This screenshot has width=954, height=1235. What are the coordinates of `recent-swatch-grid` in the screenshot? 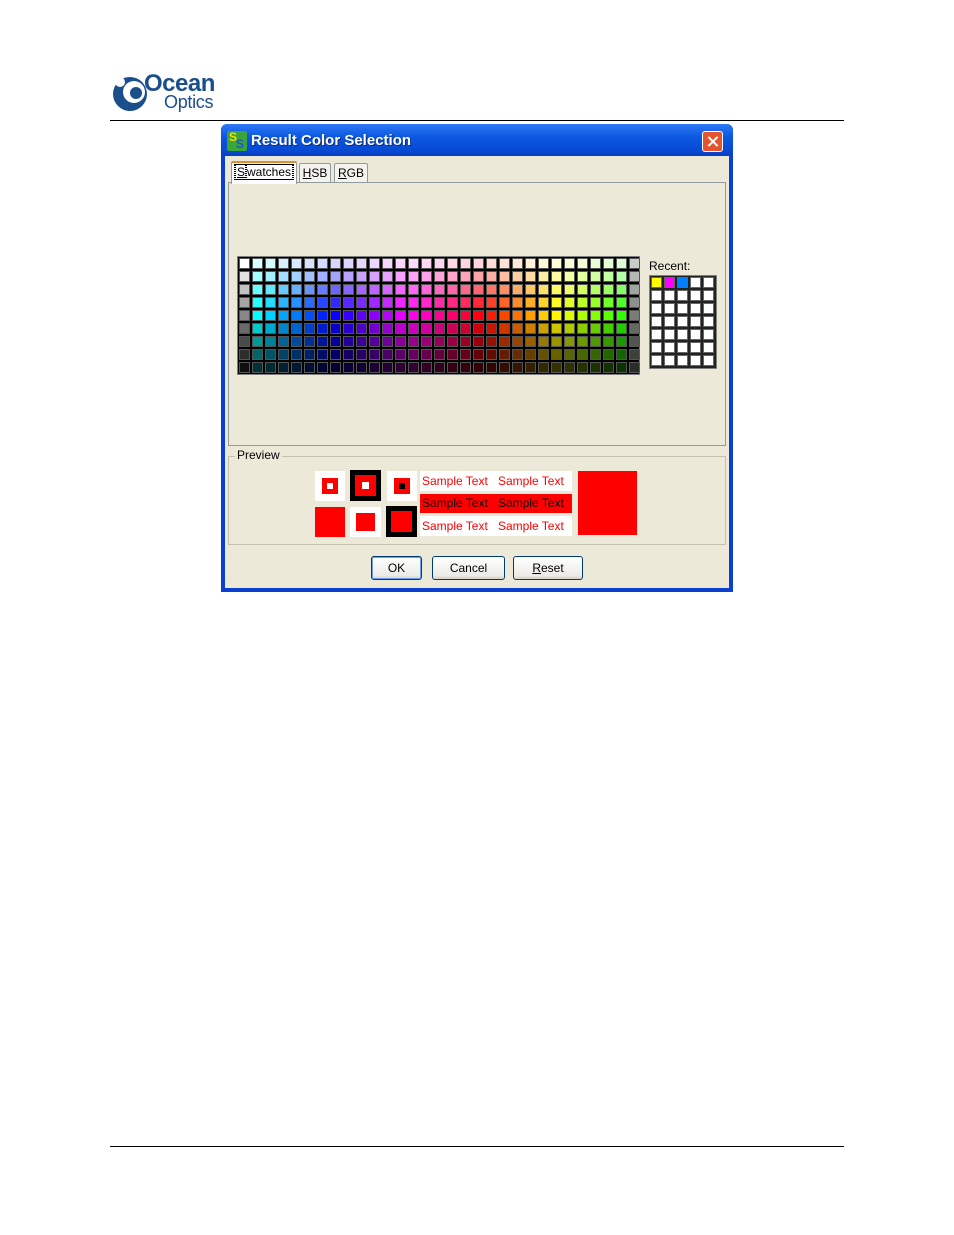 It's located at (683, 322).